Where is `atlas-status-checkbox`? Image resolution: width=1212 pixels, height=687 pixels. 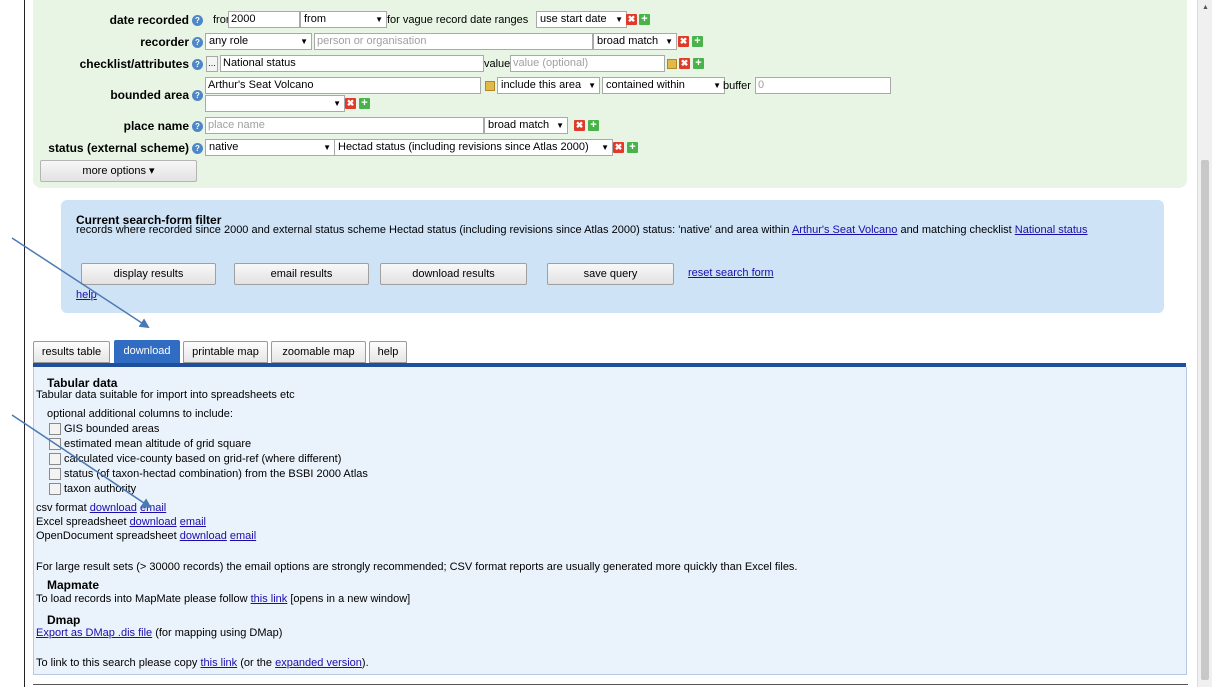 atlas-status-checkbox is located at coordinates (55, 474).